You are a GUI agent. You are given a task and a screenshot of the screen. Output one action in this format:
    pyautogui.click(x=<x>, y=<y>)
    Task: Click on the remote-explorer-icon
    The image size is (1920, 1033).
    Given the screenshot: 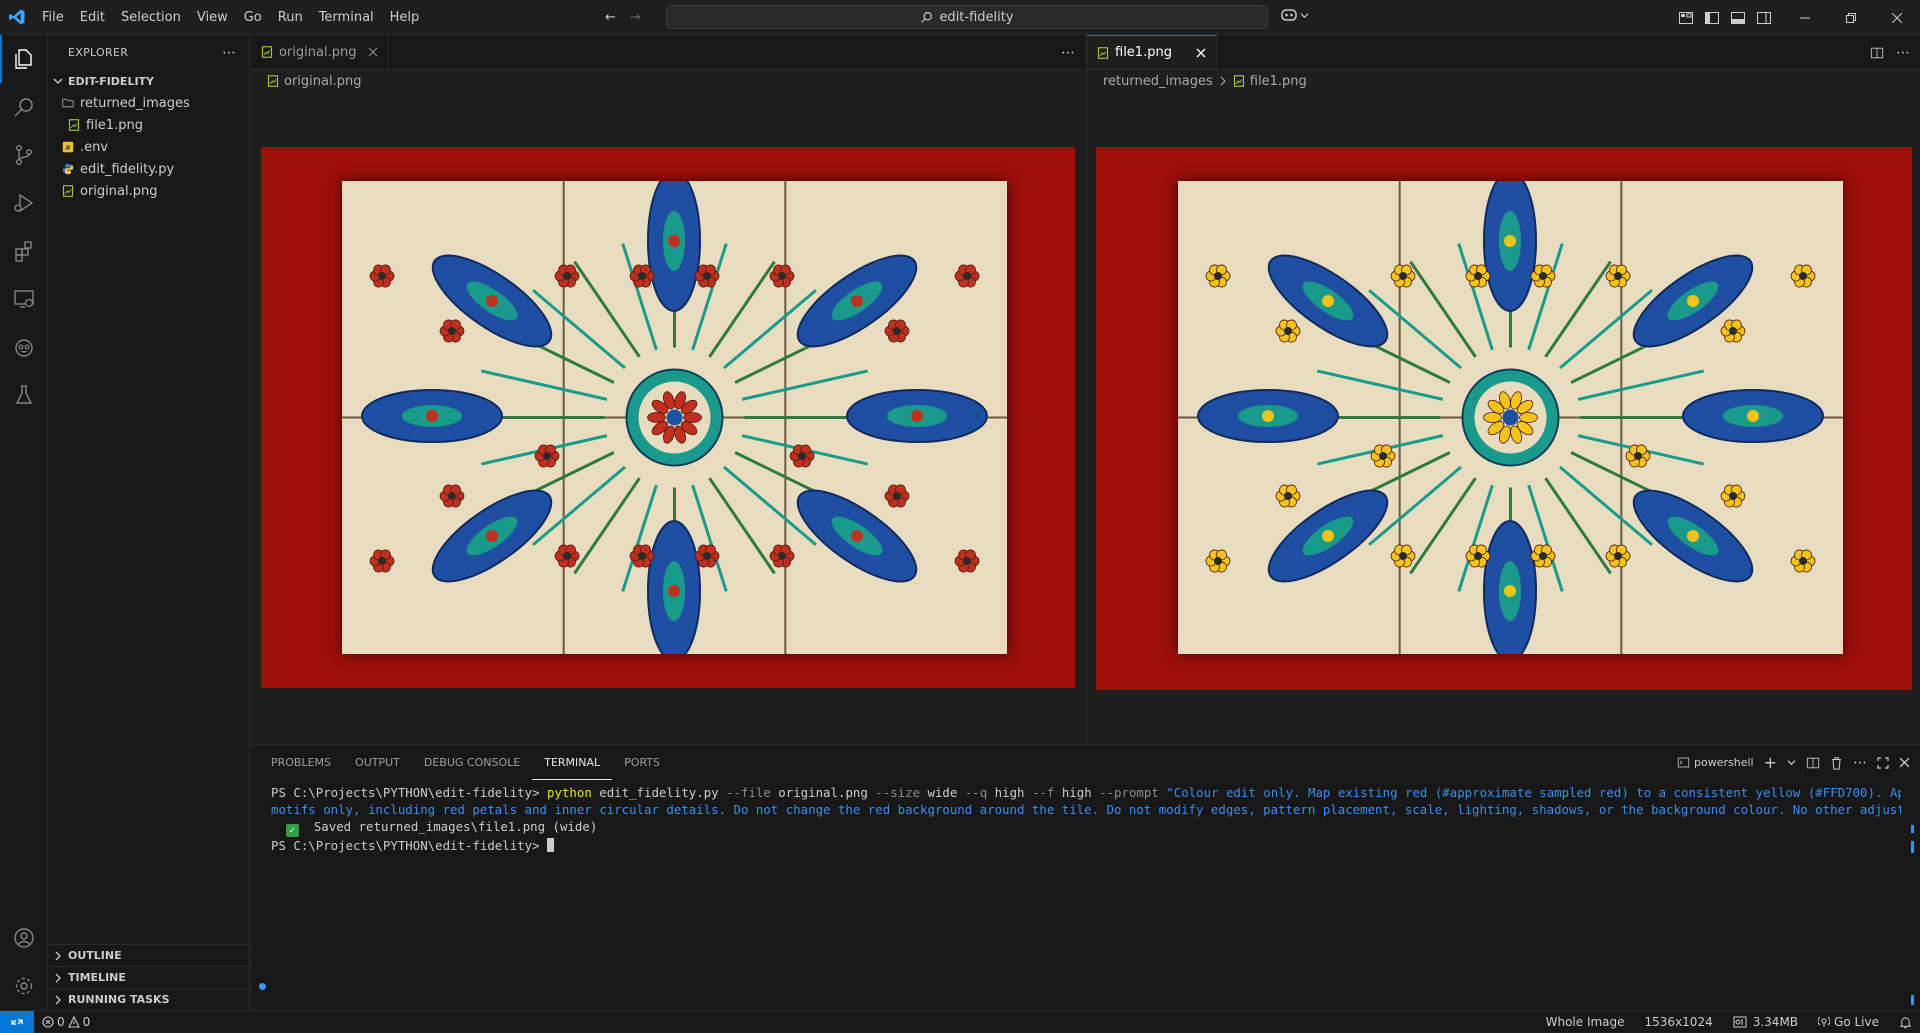 What is the action you would take?
    pyautogui.click(x=24, y=299)
    